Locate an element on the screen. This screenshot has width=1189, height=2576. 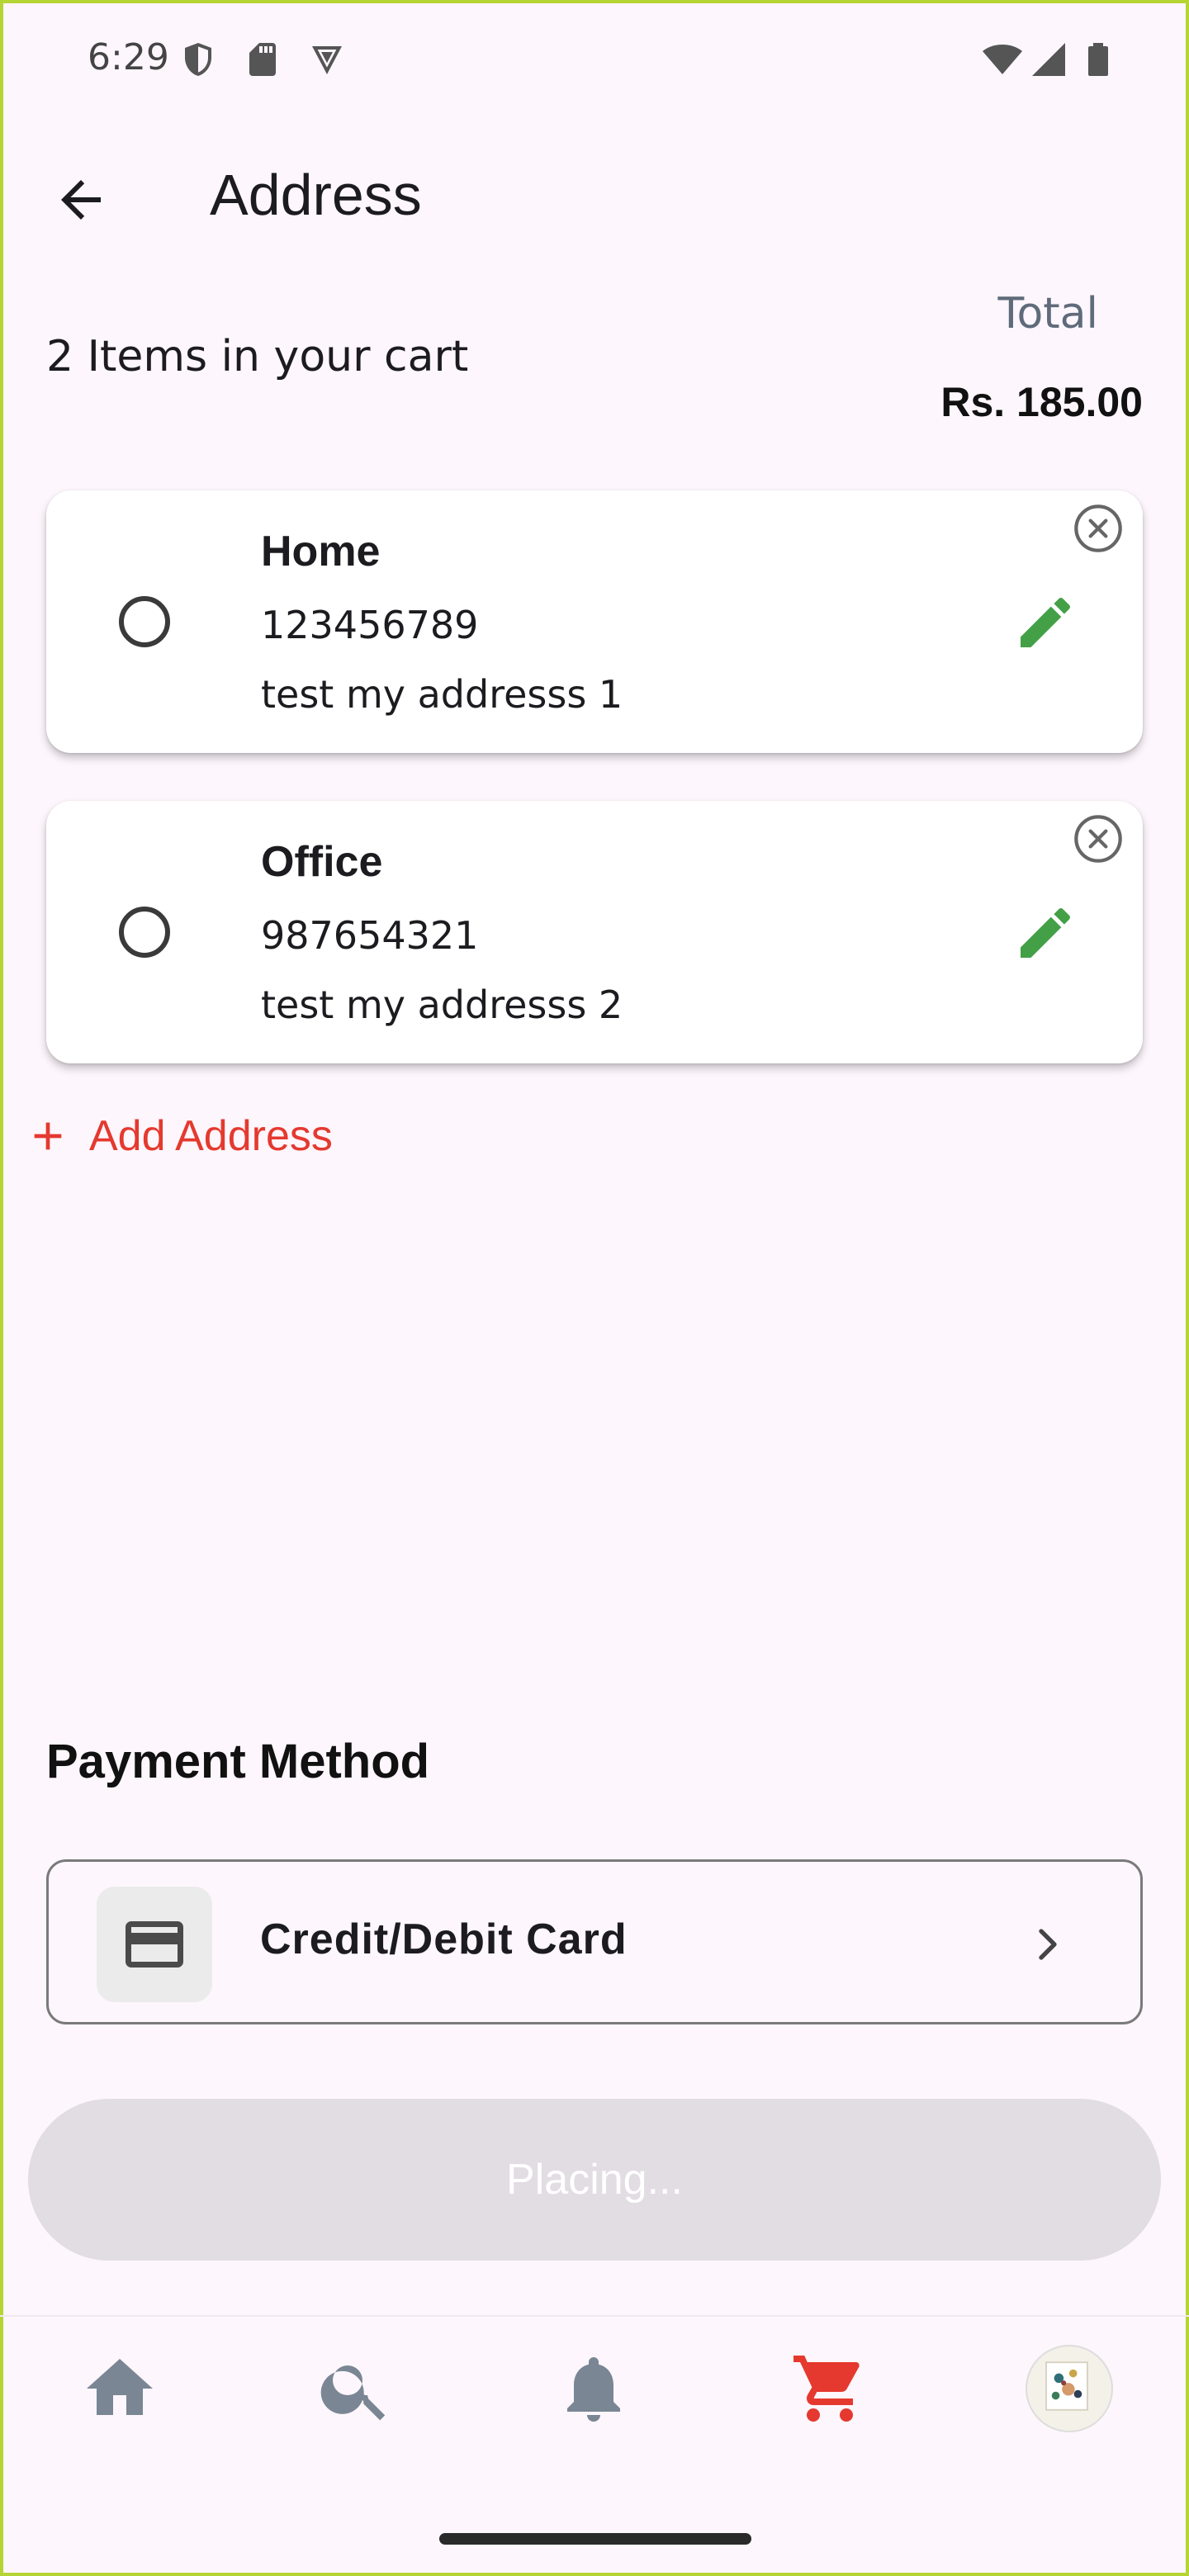
address-phone: 123456789 is located at coordinates (370, 625).